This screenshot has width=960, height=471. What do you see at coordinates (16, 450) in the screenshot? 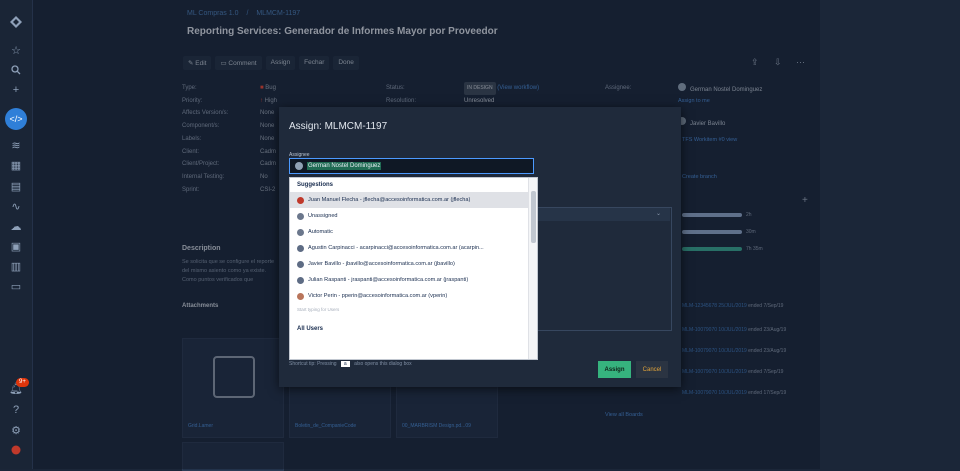
I see `profile-icon` at bounding box center [16, 450].